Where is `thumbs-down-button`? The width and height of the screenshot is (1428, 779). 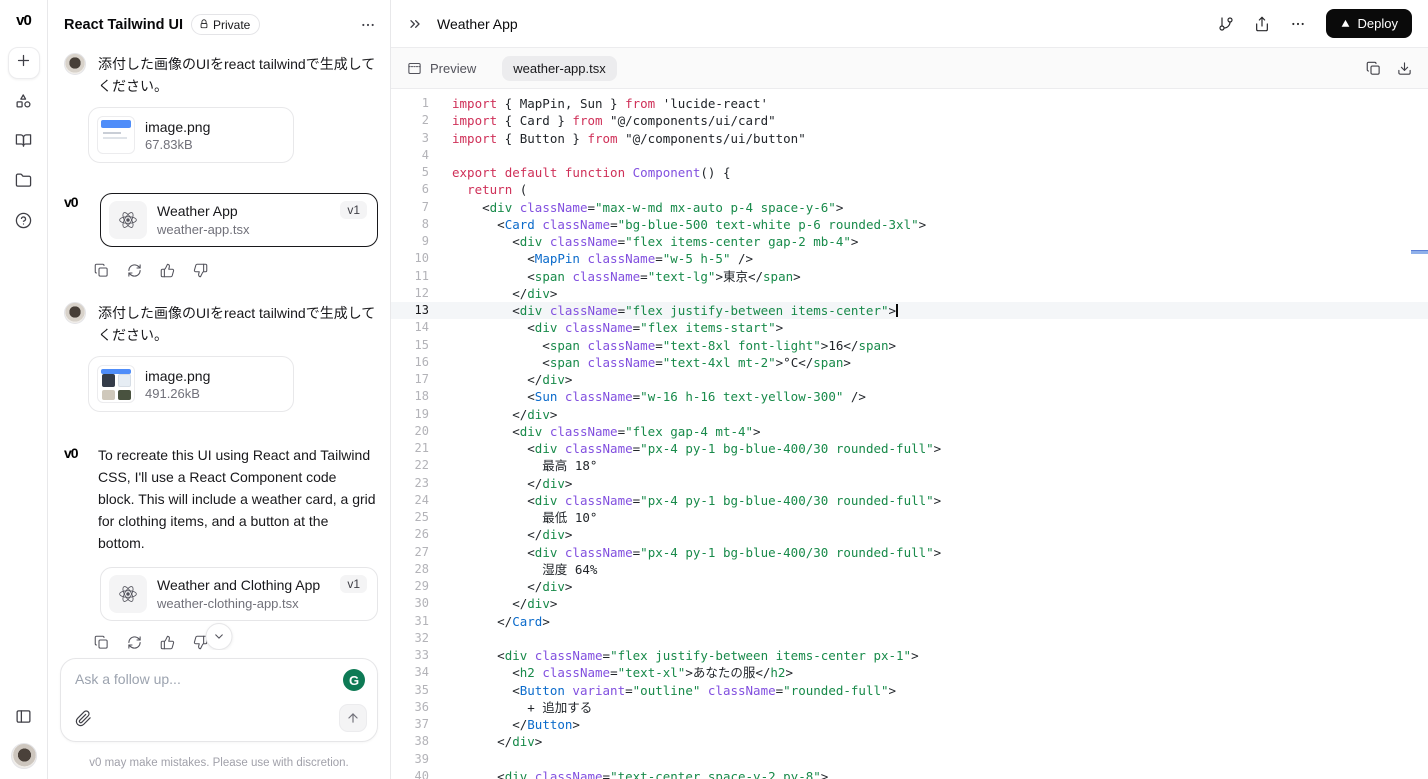 thumbs-down-button is located at coordinates (200, 270).